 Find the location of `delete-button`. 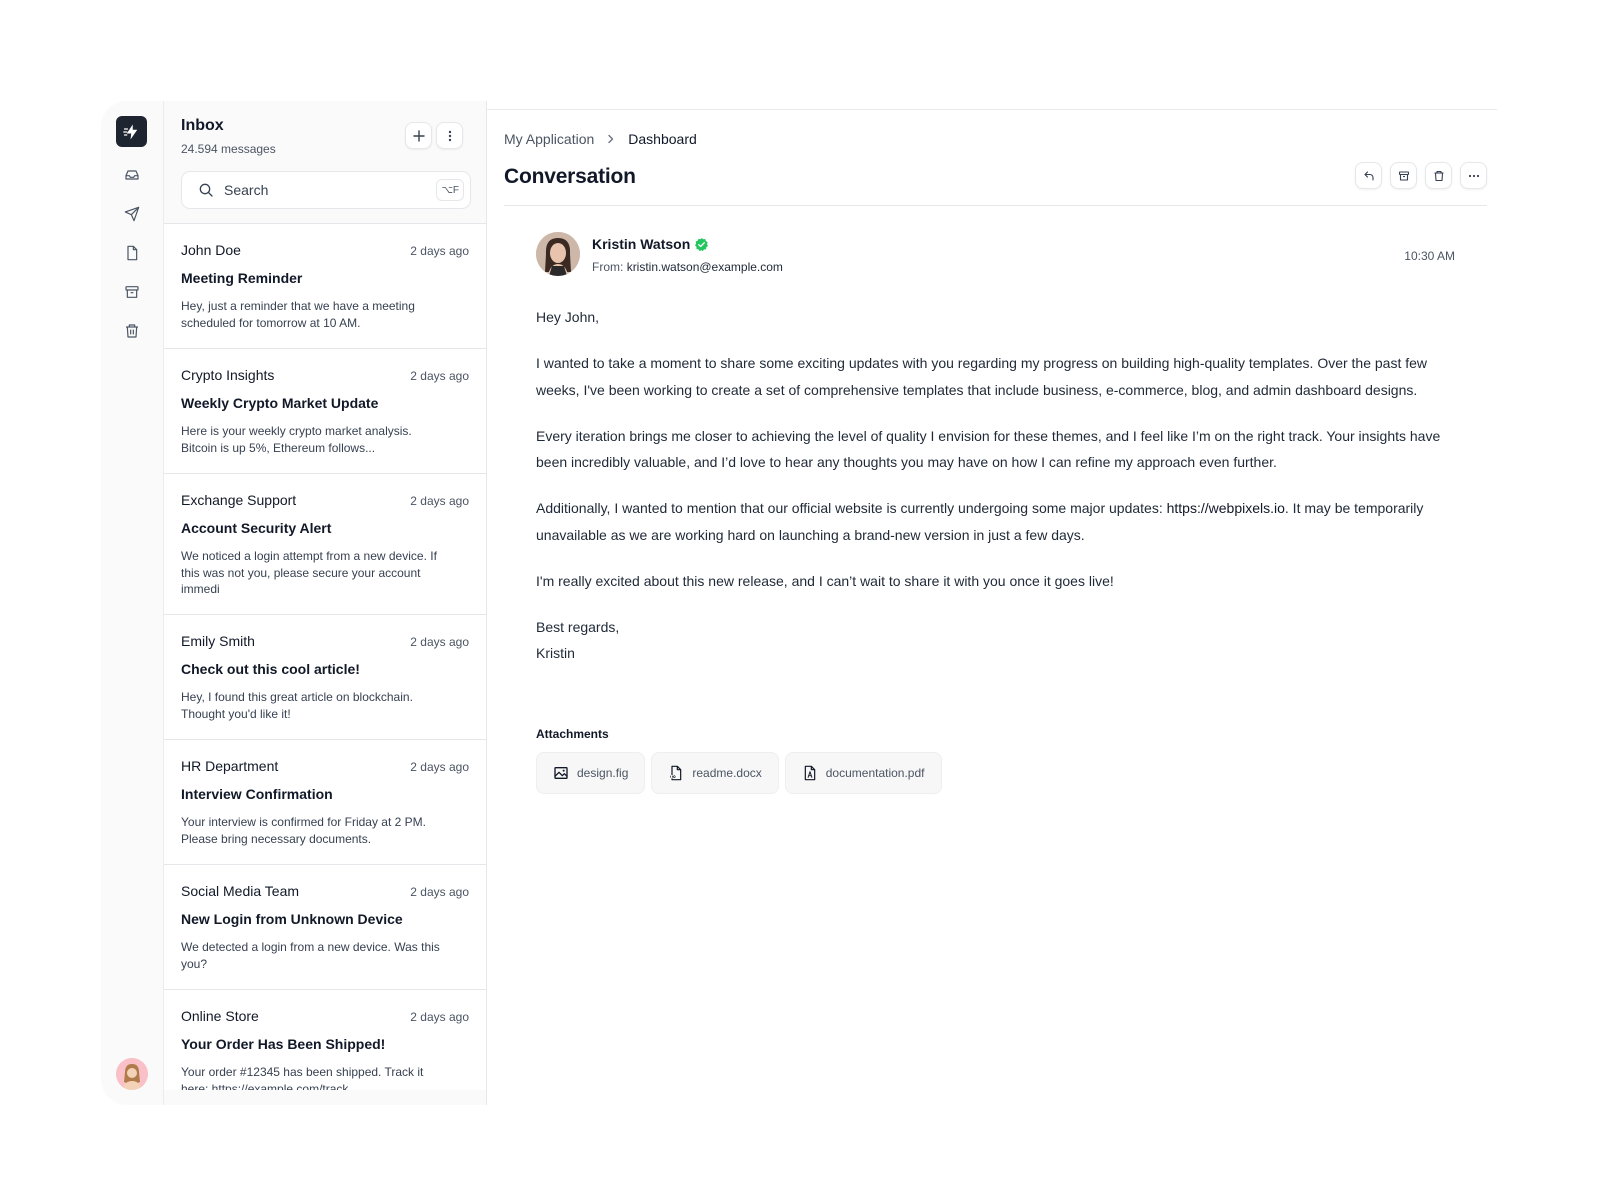

delete-button is located at coordinates (1438, 175).